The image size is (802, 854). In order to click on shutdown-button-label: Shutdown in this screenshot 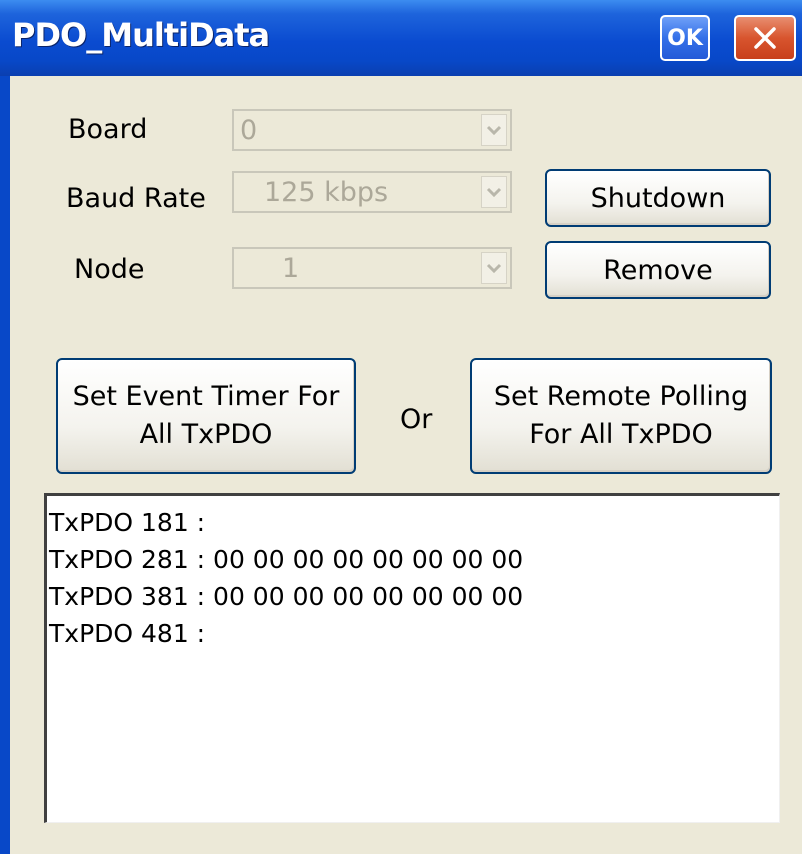, I will do `click(658, 198)`.